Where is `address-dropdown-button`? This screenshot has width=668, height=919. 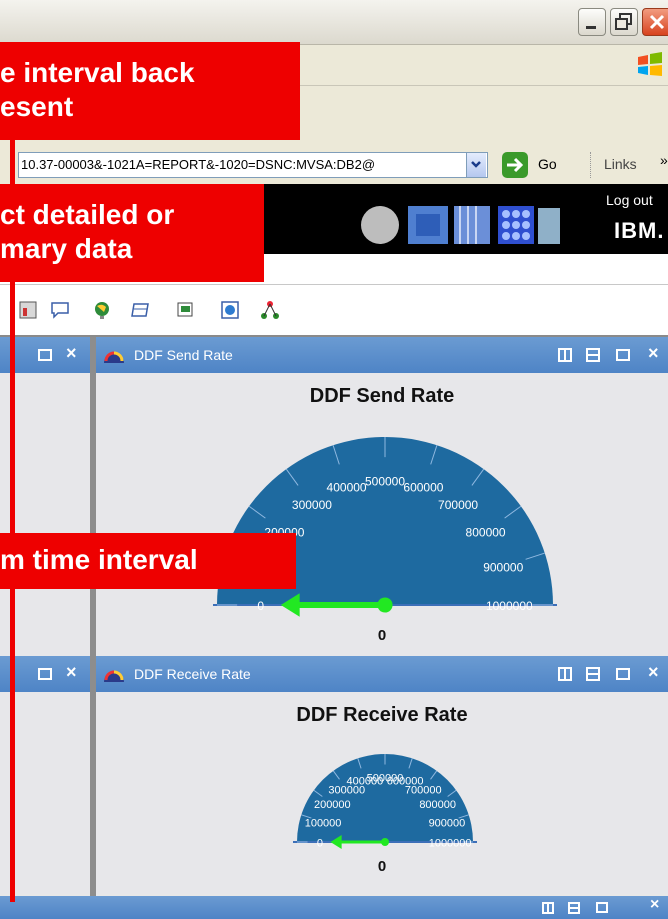 address-dropdown-button is located at coordinates (476, 165).